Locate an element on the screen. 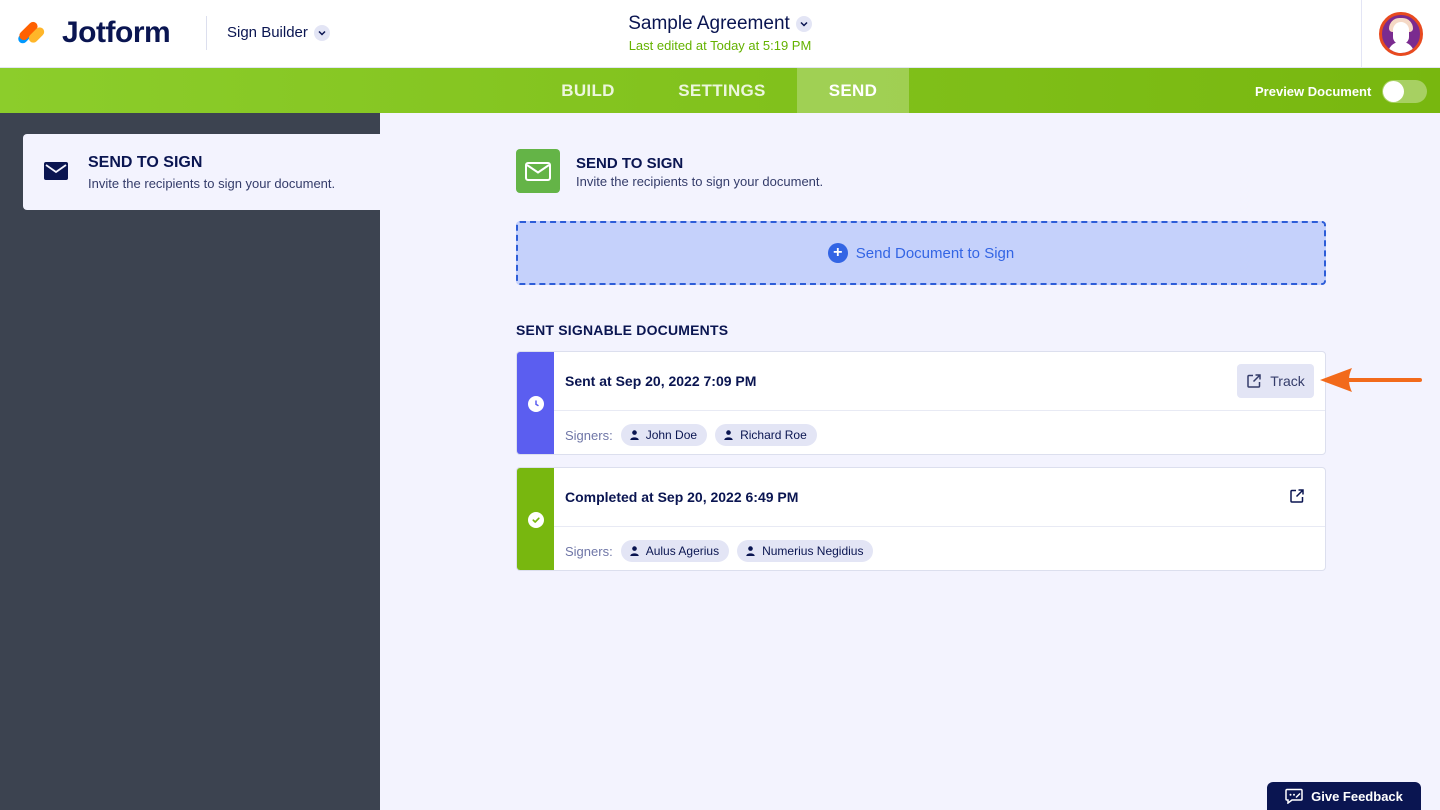 This screenshot has height=810, width=1440. document-sent-heading: Sent at Sep 20, 2022 7:09 PM is located at coordinates (661, 381).